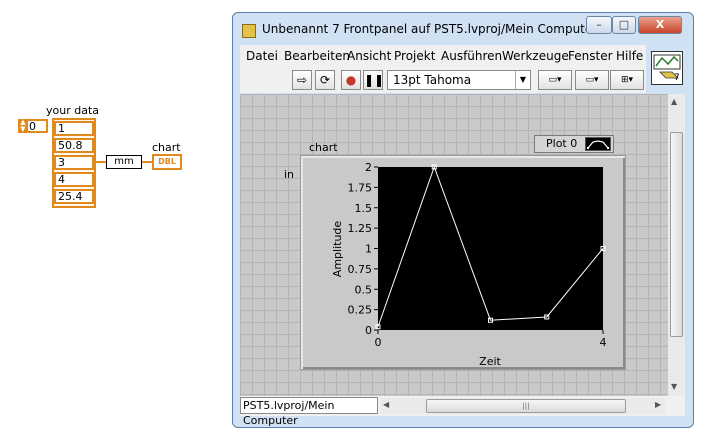 This screenshot has width=712, height=441. I want to click on y-tick-label: 1.75, so click(360, 187).